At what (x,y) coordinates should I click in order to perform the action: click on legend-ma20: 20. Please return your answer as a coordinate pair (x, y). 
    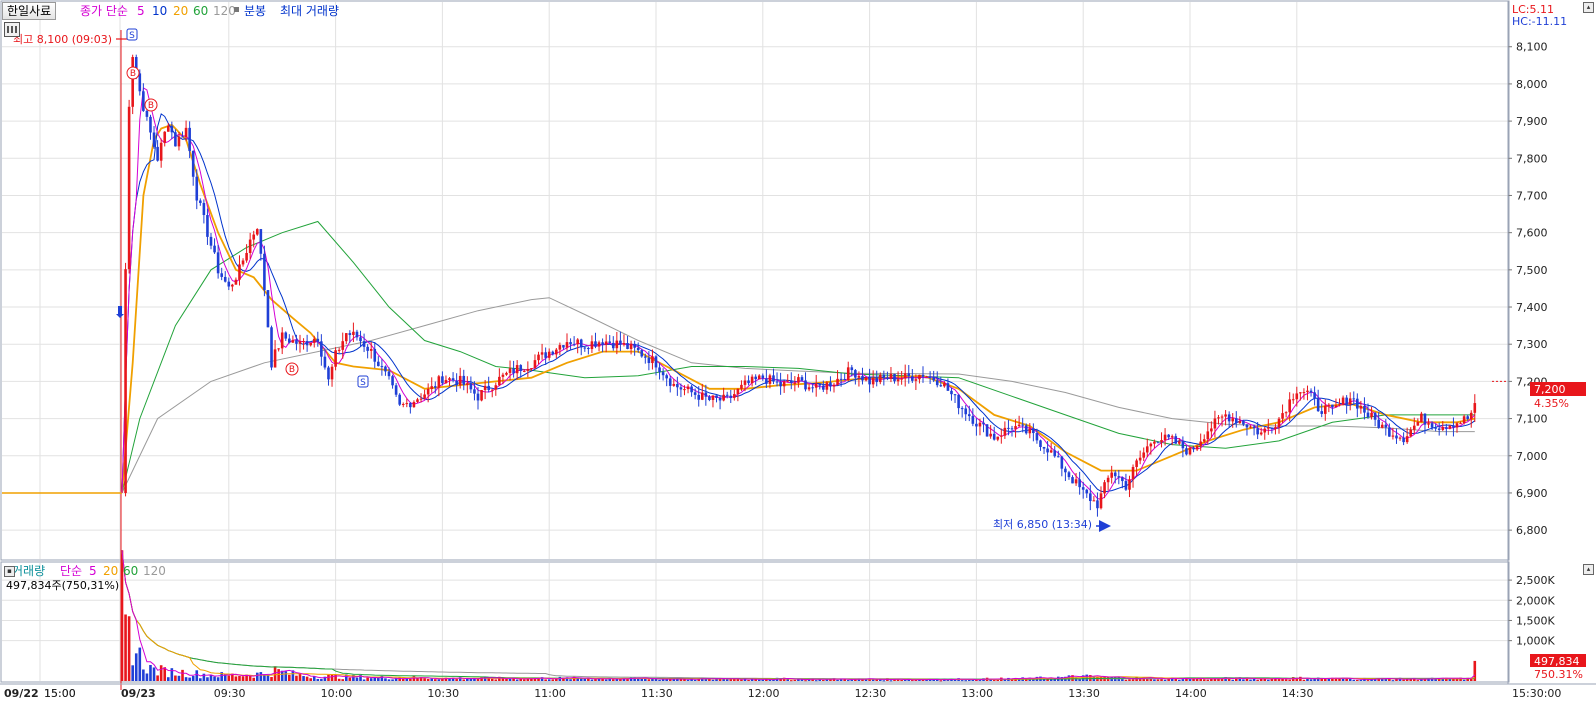
    Looking at the image, I should click on (180, 11).